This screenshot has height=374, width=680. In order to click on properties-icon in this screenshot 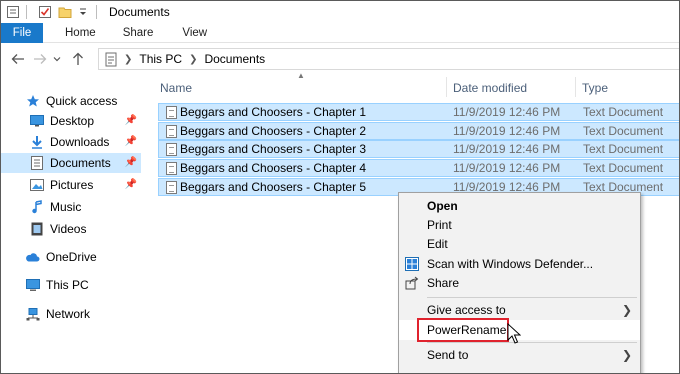, I will do `click(13, 12)`.